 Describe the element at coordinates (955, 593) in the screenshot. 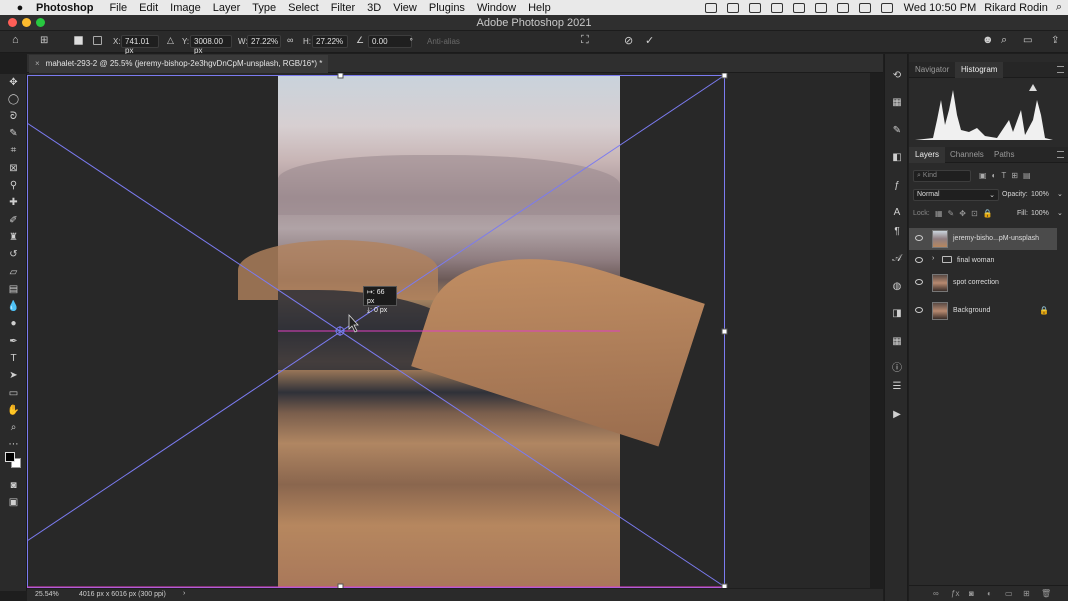

I see `layer-style-icon: ƒx` at that location.